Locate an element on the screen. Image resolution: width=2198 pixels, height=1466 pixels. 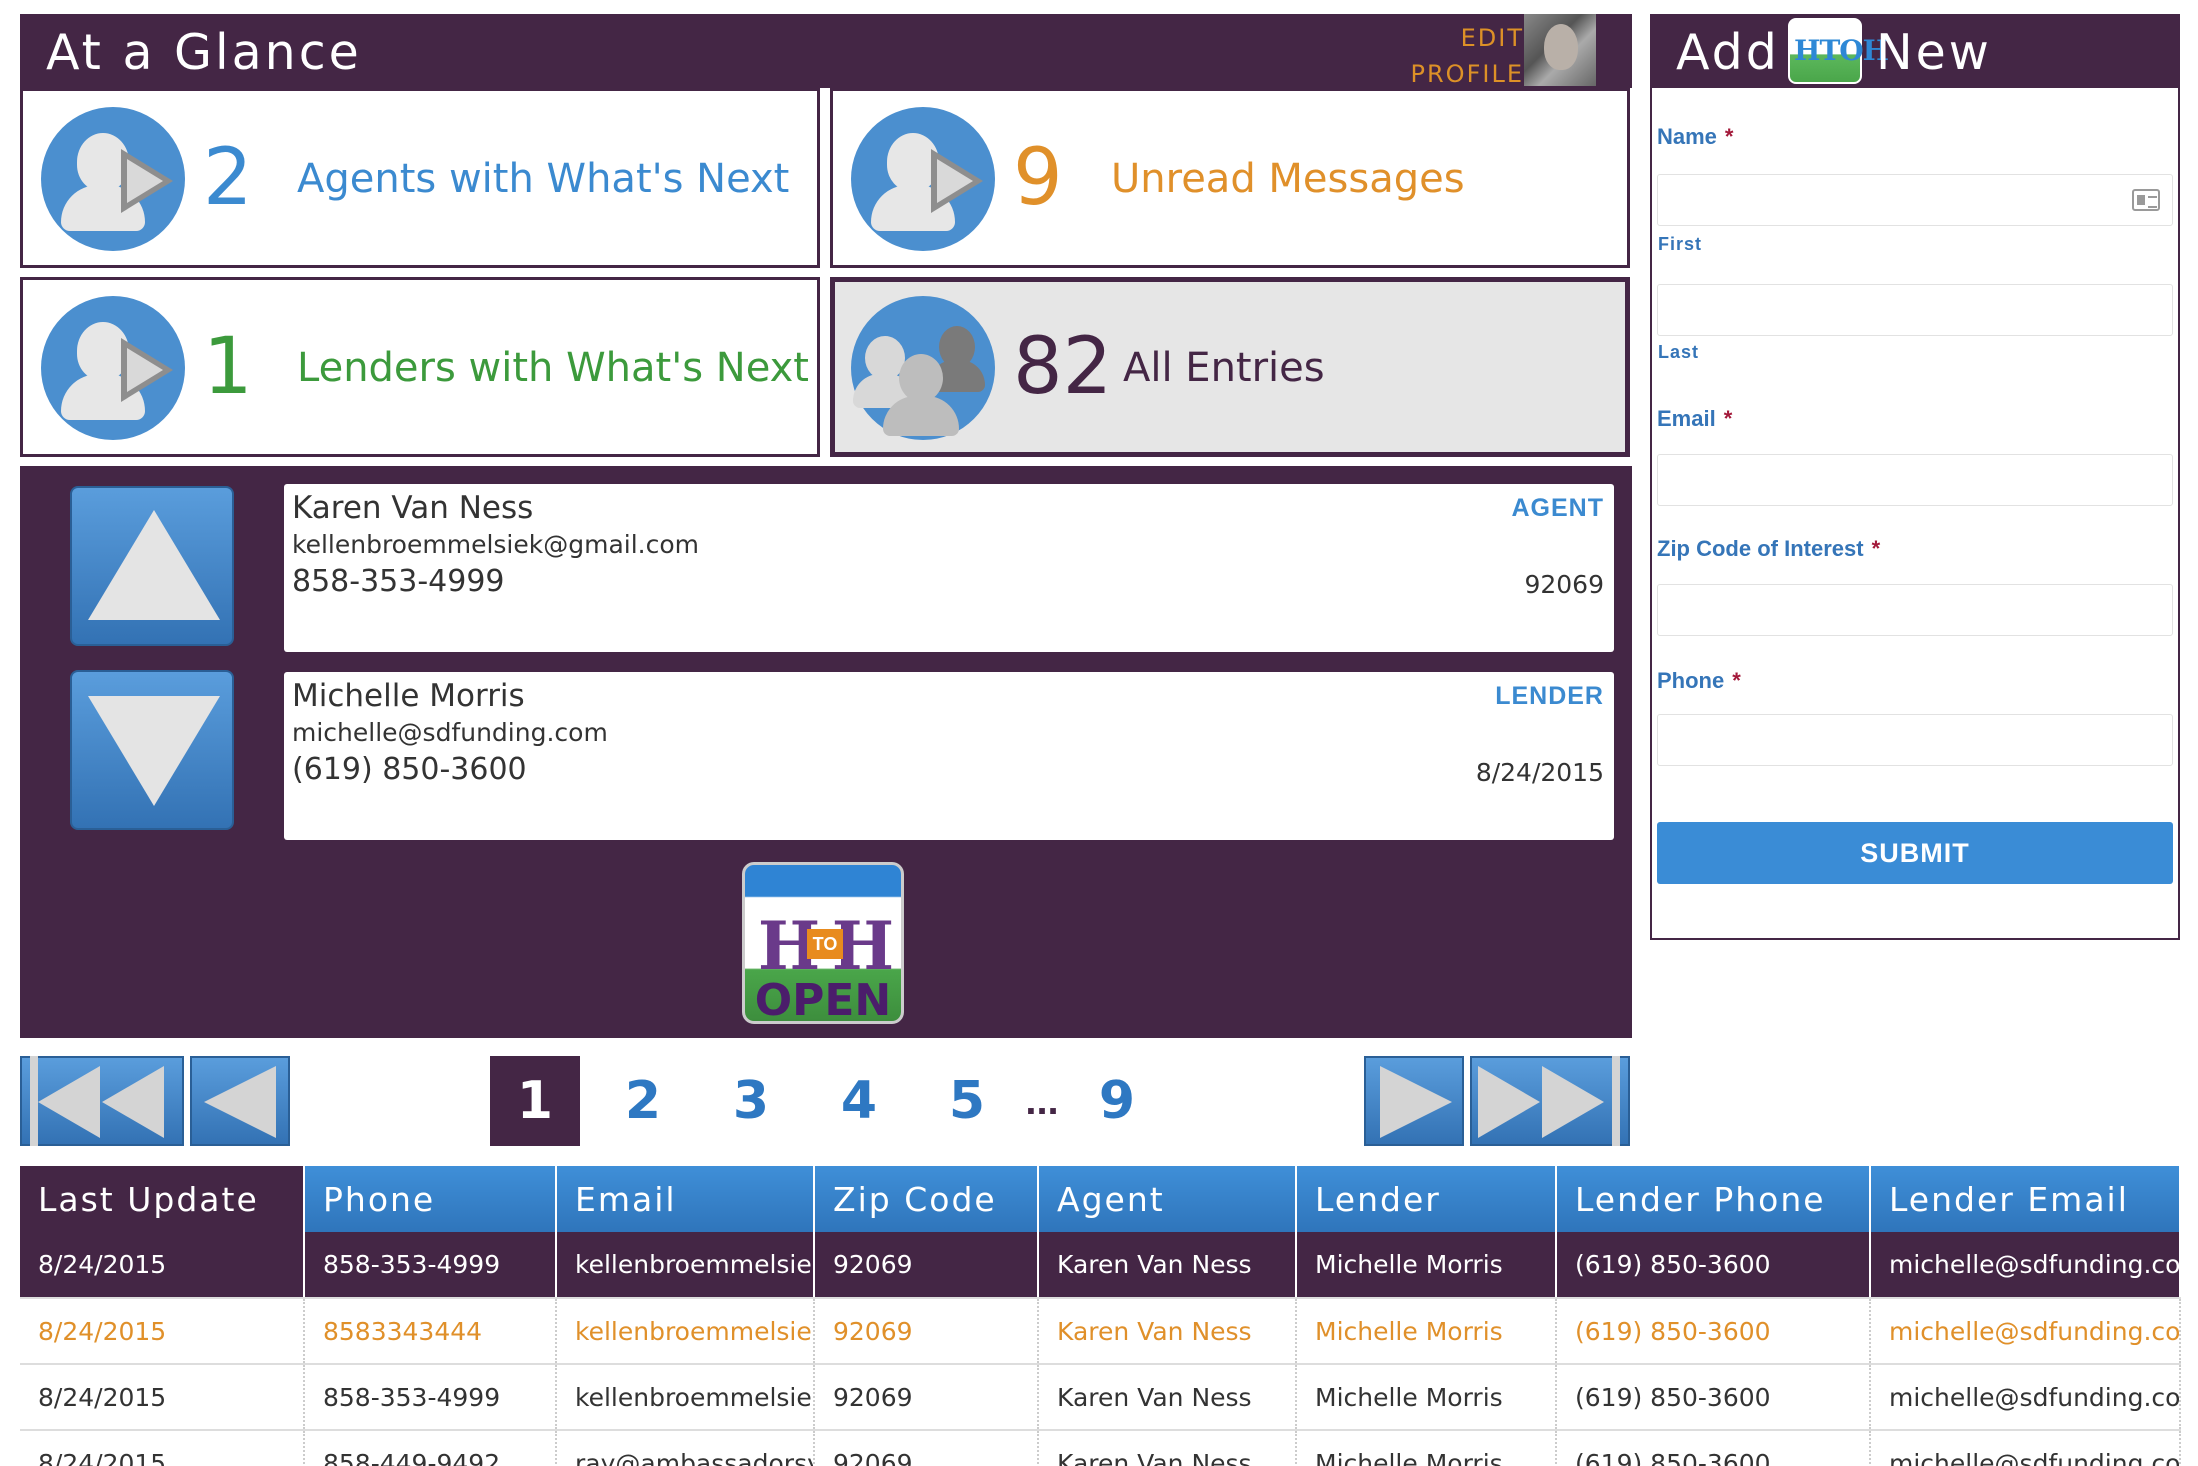
entry-role-badge: AGENT is located at coordinates (1557, 508).